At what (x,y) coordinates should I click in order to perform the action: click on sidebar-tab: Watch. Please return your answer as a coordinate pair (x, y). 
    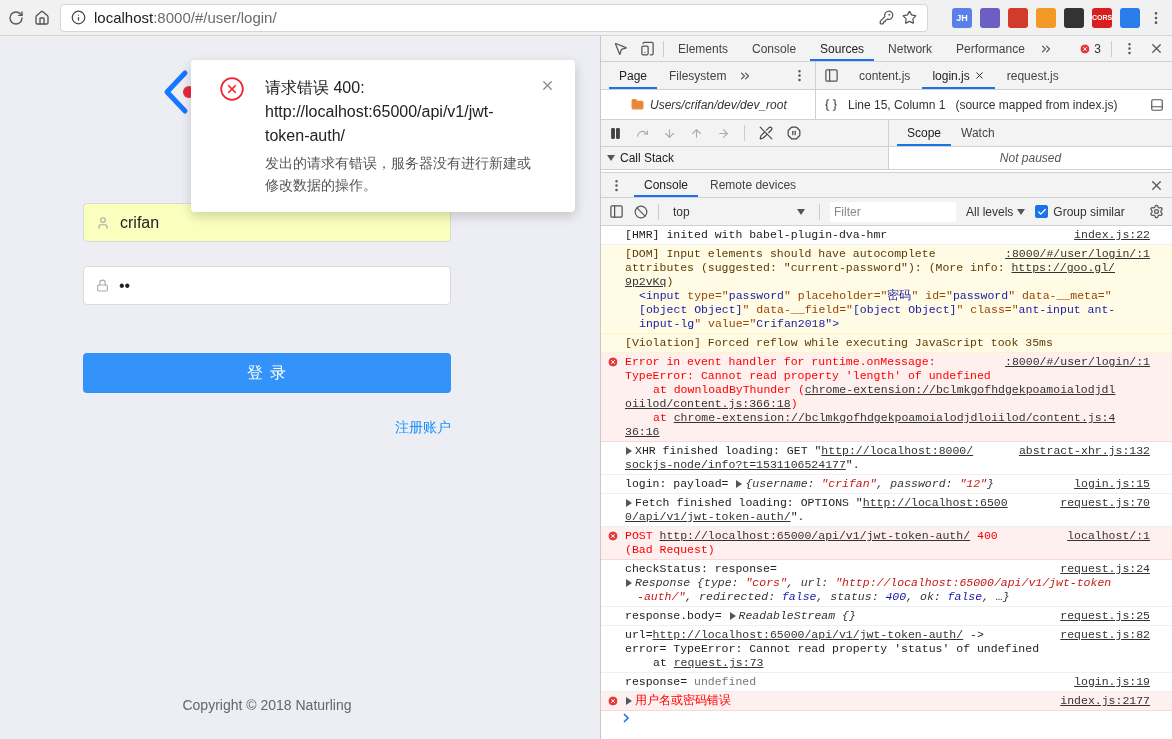
    Looking at the image, I should click on (978, 133).